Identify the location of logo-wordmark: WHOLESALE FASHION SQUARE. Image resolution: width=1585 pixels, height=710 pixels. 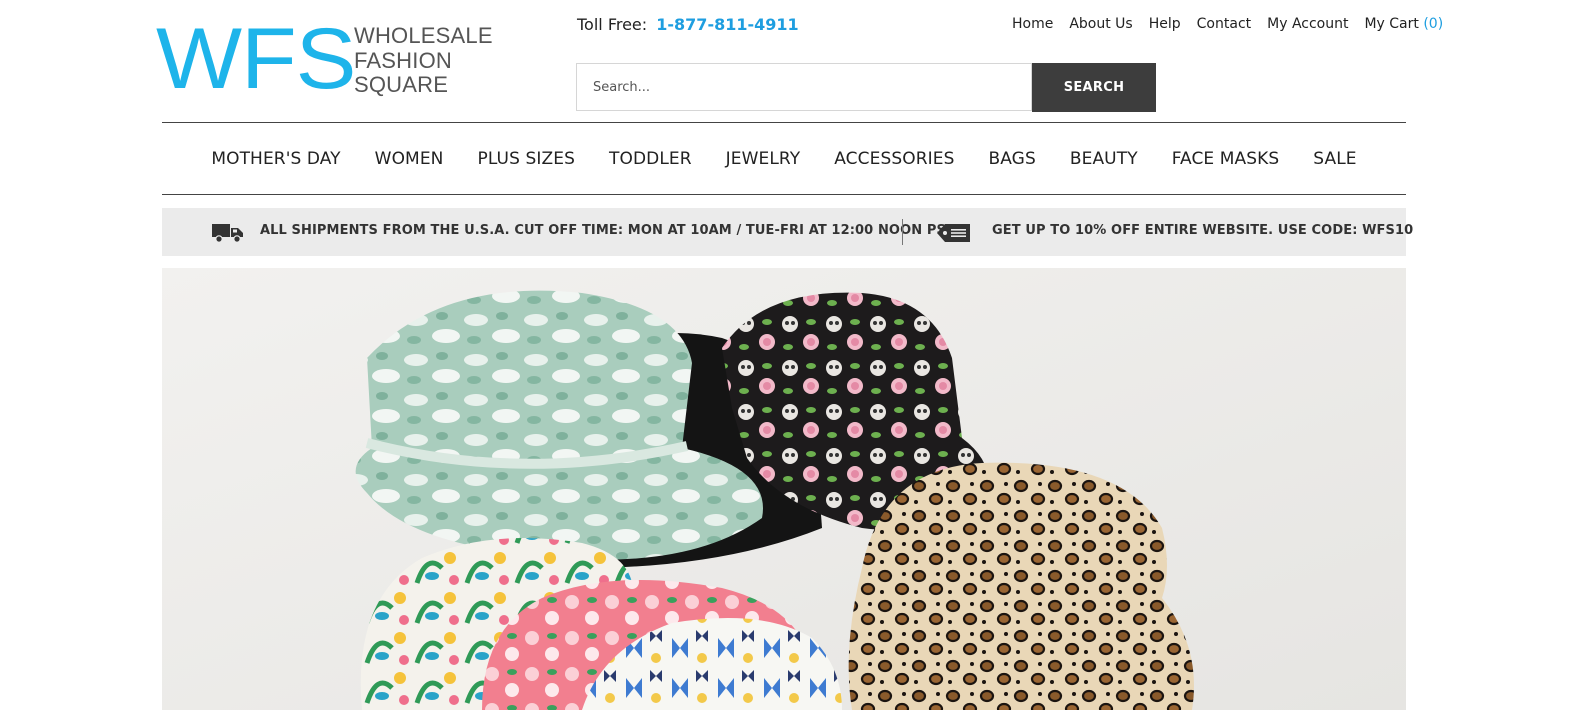
(423, 60).